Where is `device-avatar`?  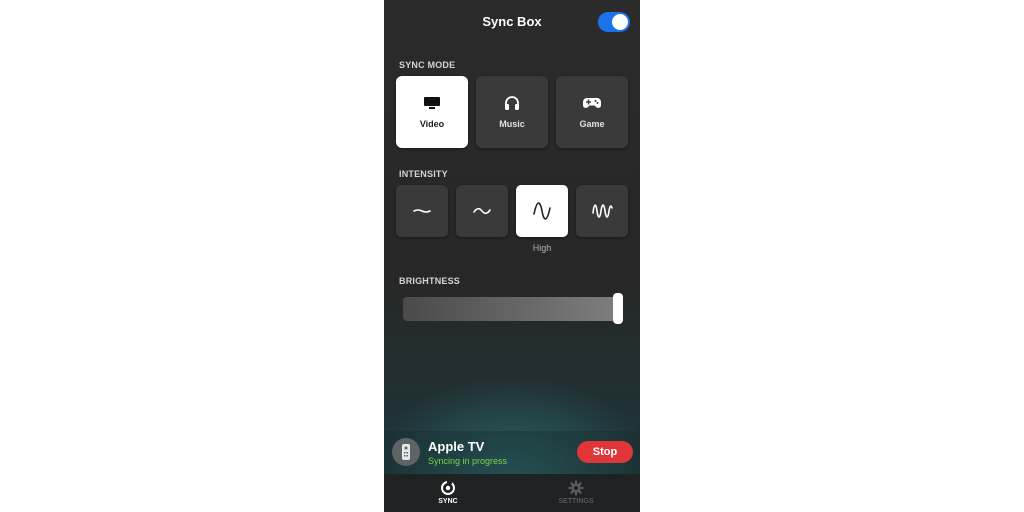
device-avatar is located at coordinates (406, 452).